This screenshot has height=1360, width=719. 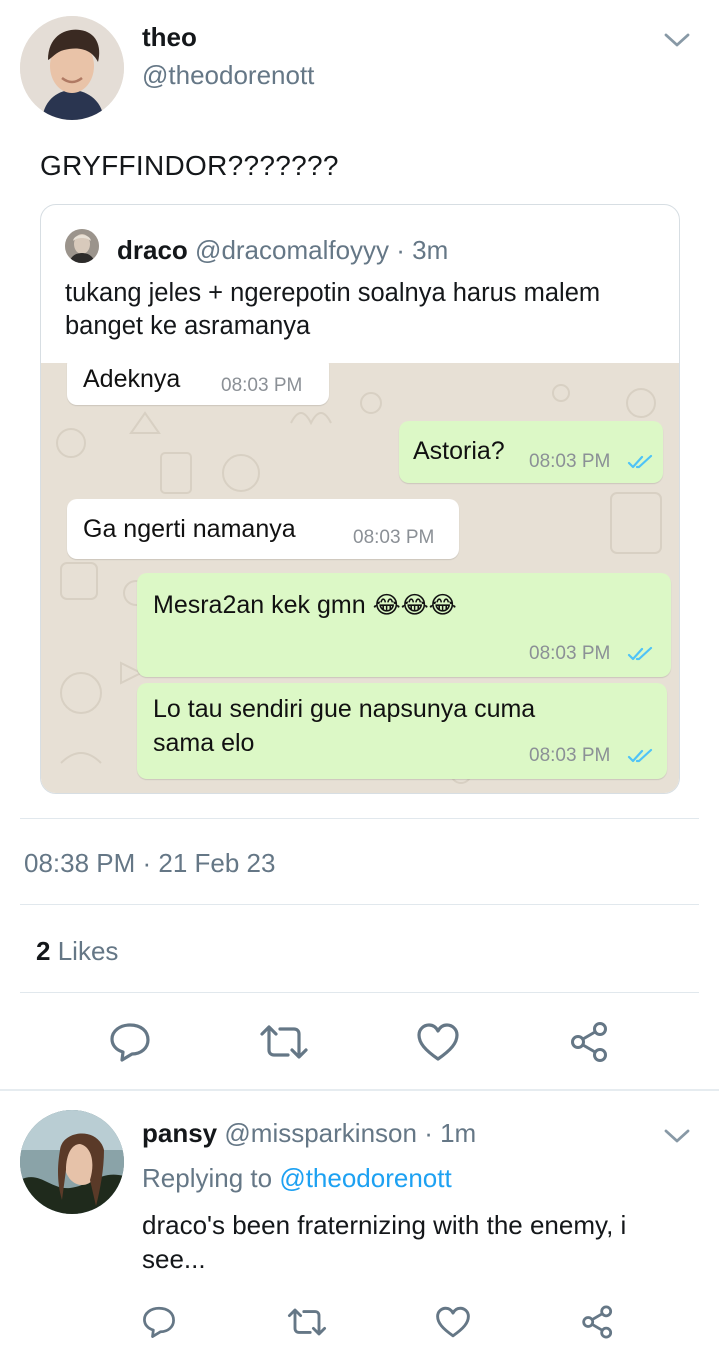 I want to click on quote-avatar, so click(x=82, y=246).